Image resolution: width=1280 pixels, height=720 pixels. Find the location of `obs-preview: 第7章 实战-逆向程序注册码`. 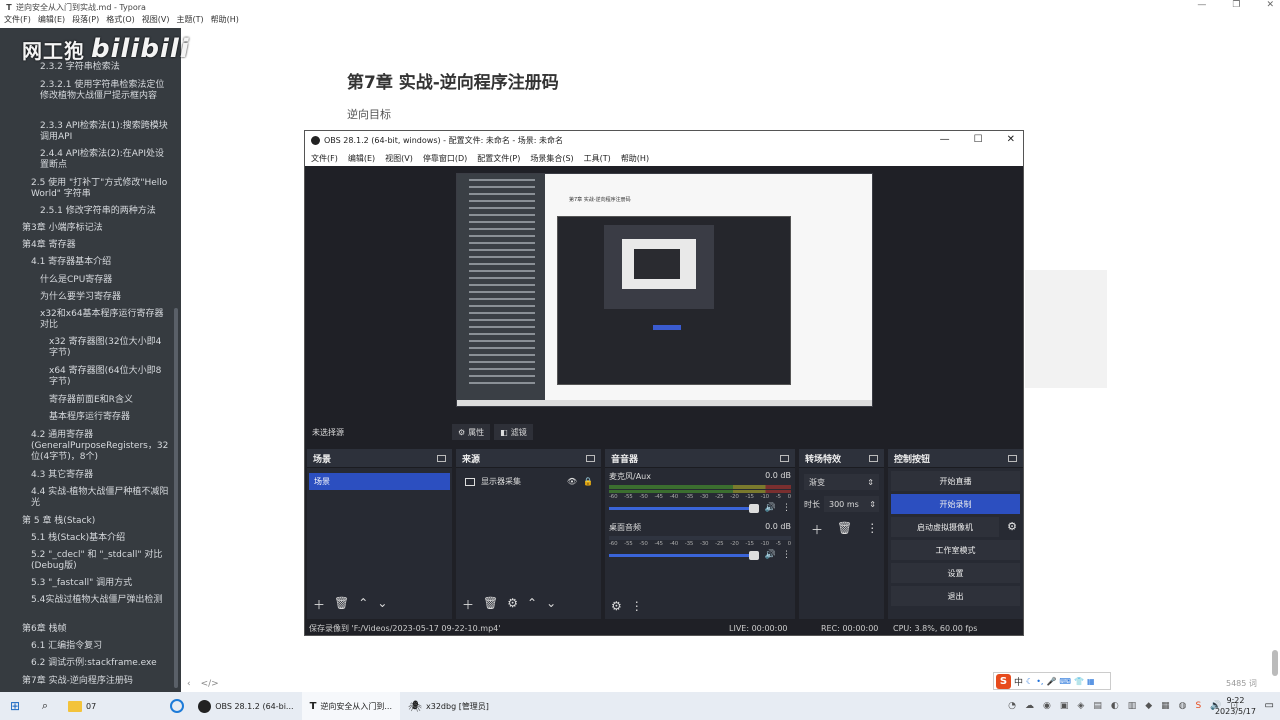

obs-preview: 第7章 实战-逆向程序注册码 is located at coordinates (664, 290).